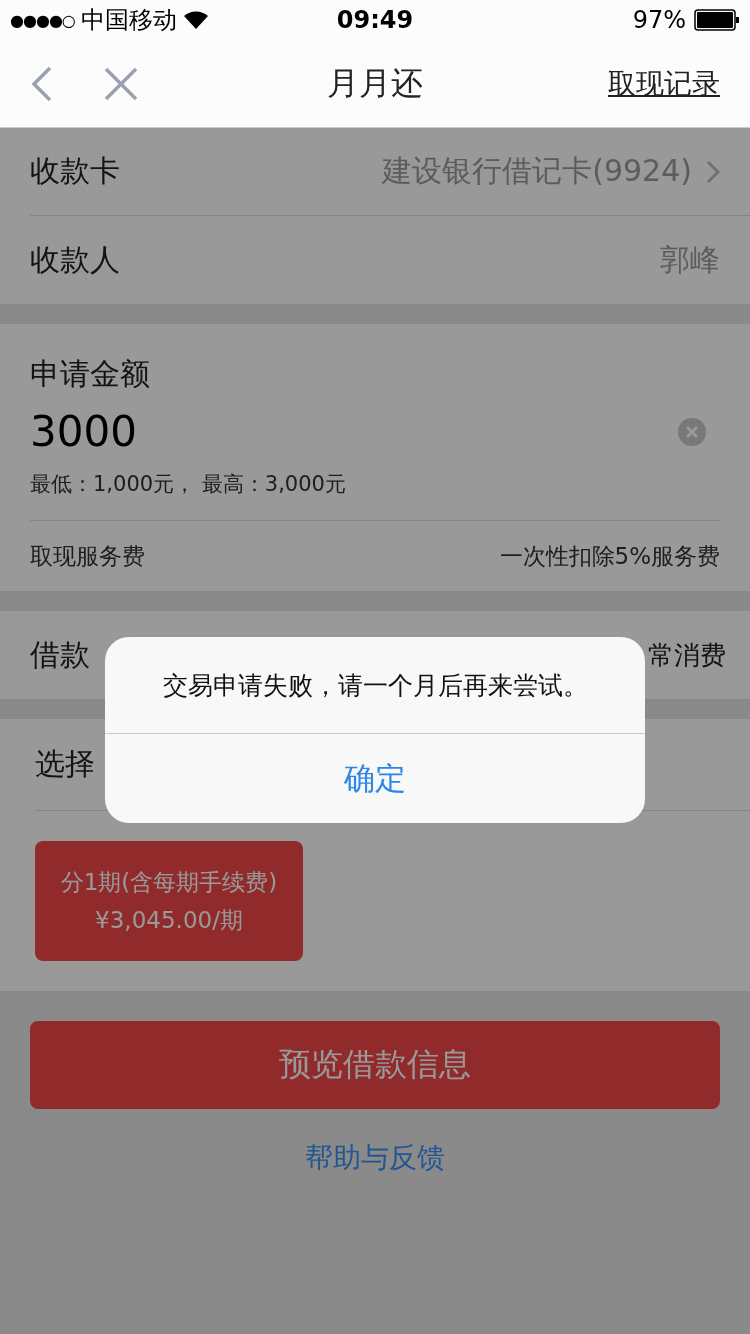 This screenshot has height=1334, width=750. Describe the element at coordinates (687, 655) in the screenshot. I see `row-value: 常消费` at that location.